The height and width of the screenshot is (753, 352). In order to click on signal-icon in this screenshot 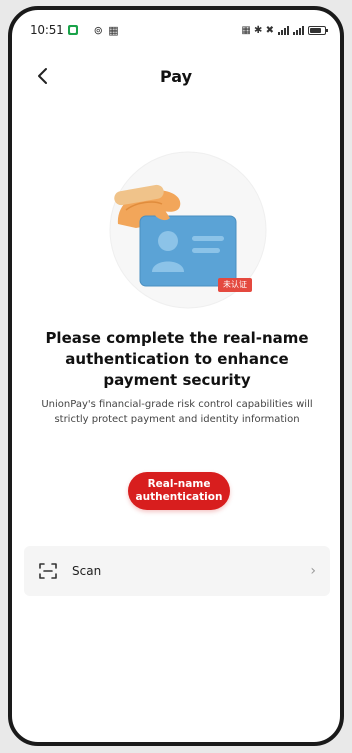, I will do `click(283, 30)`.